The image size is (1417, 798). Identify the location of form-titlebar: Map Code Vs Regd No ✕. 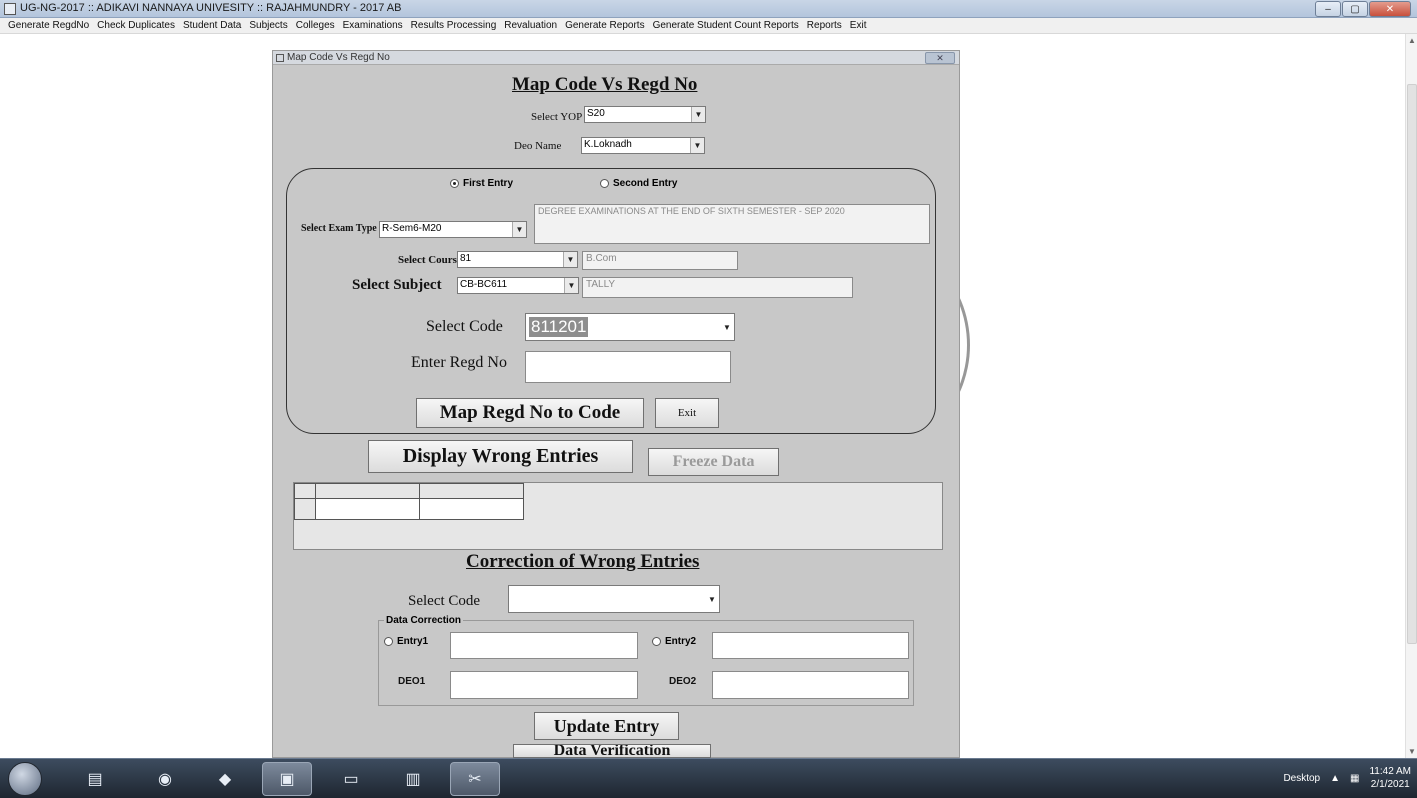
(616, 58).